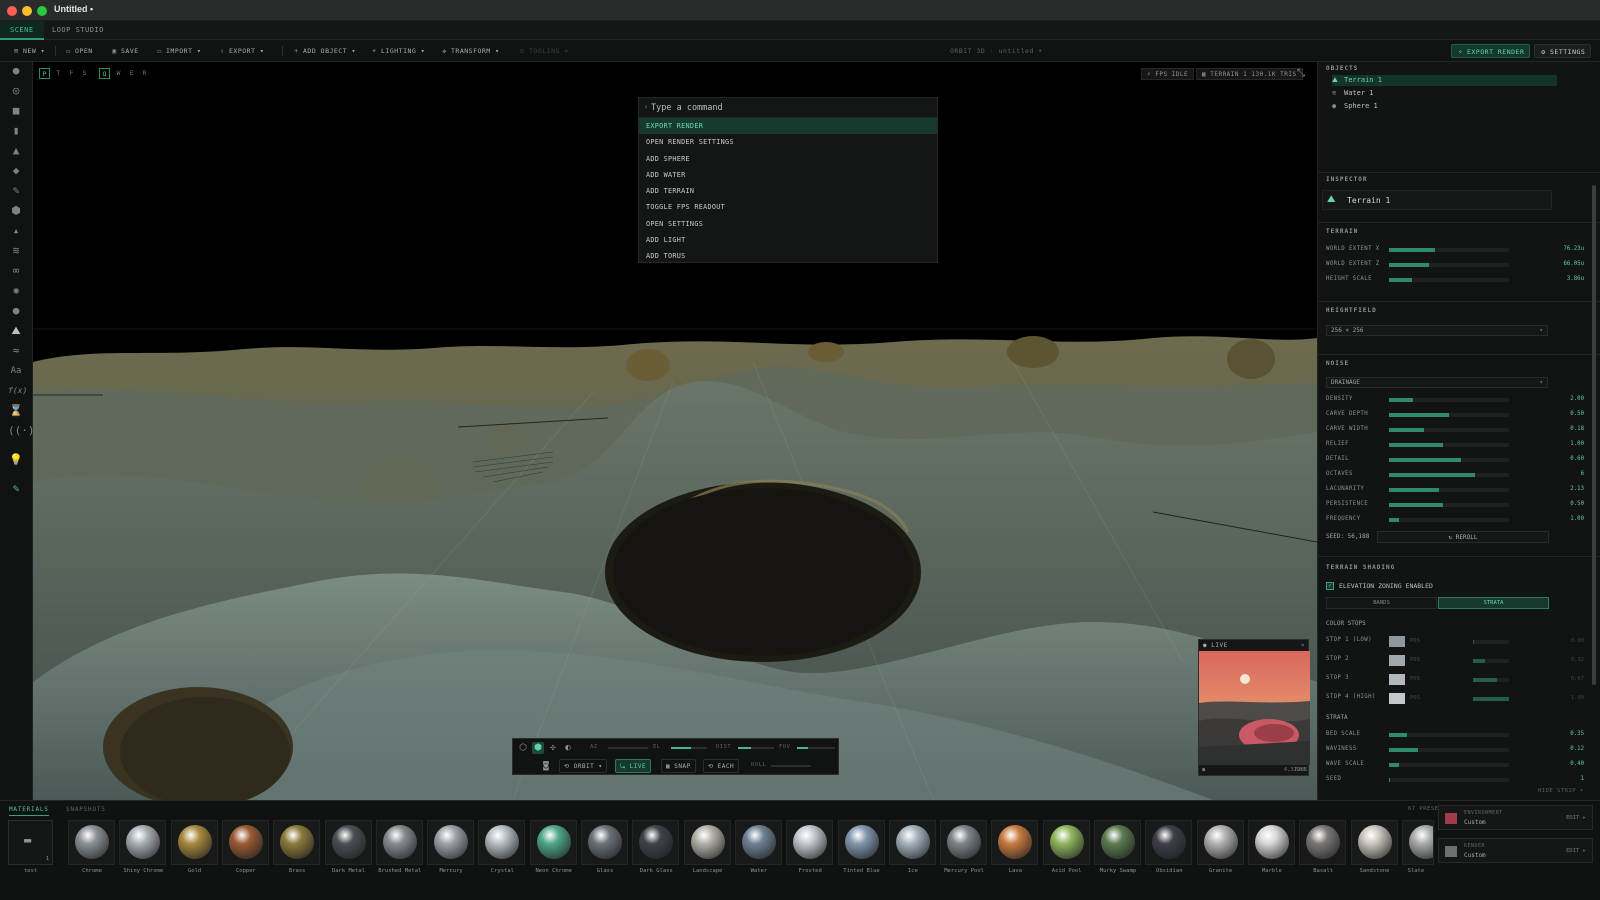 This screenshot has width=1600, height=900. What do you see at coordinates (788, 175) in the screenshot?
I see `palette-item-add-water: ADD WATER` at bounding box center [788, 175].